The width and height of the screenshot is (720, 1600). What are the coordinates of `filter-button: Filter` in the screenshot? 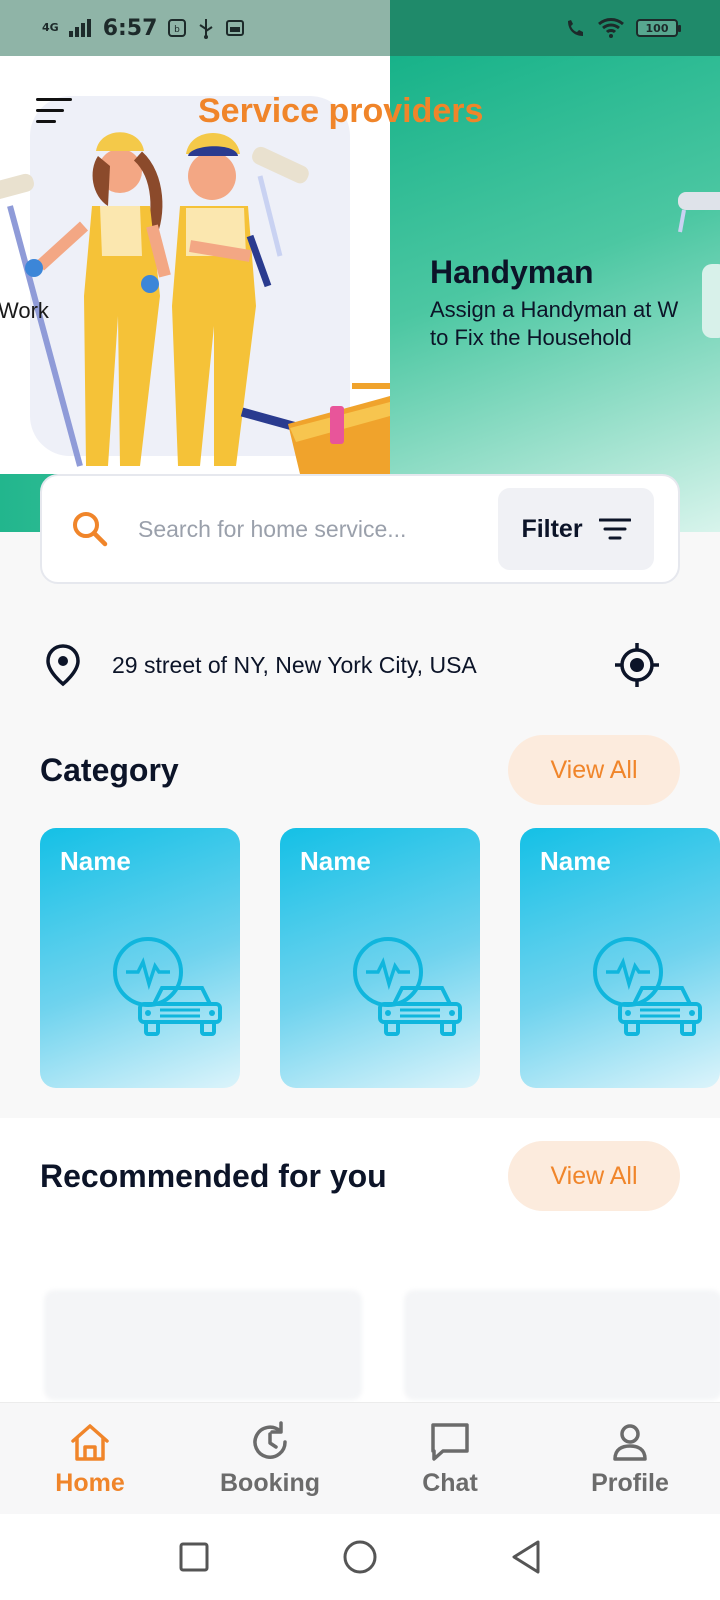 It's located at (576, 529).